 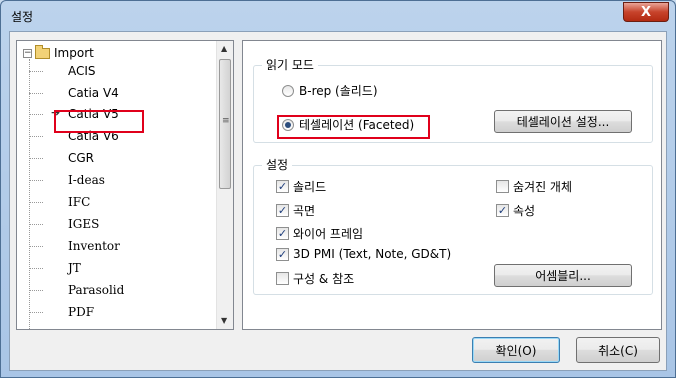 I want to click on check-attributes: ✓ 속성, so click(x=515, y=210).